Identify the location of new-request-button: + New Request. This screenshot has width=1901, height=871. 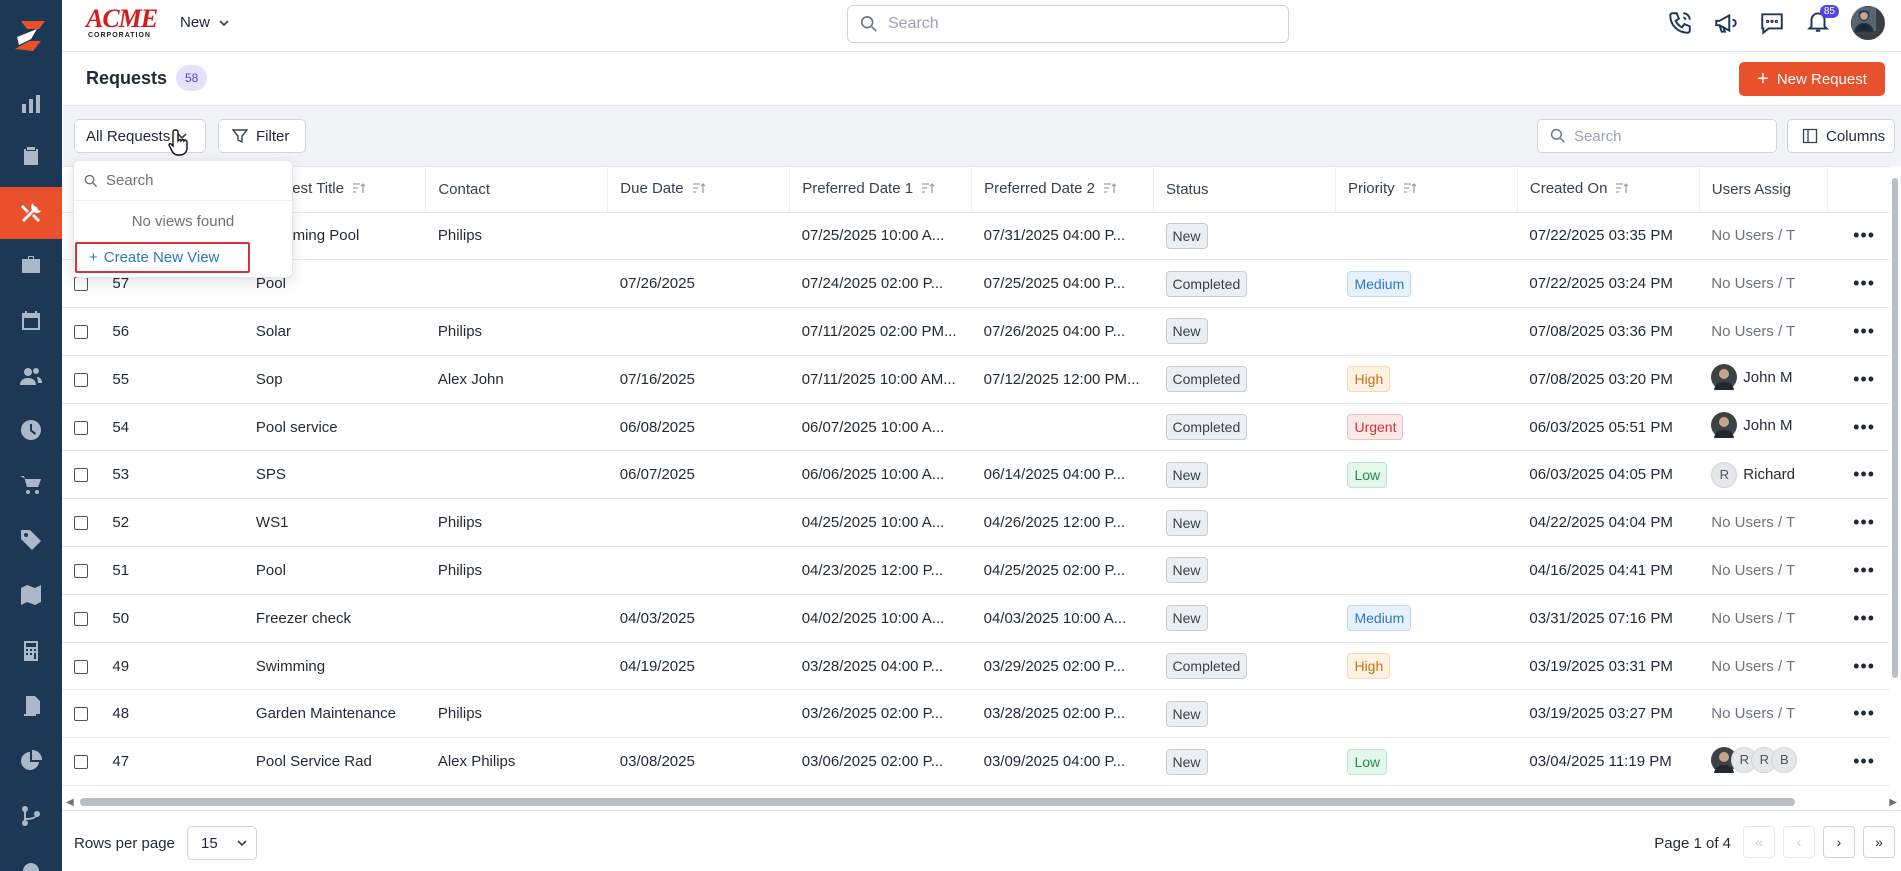
(1812, 79).